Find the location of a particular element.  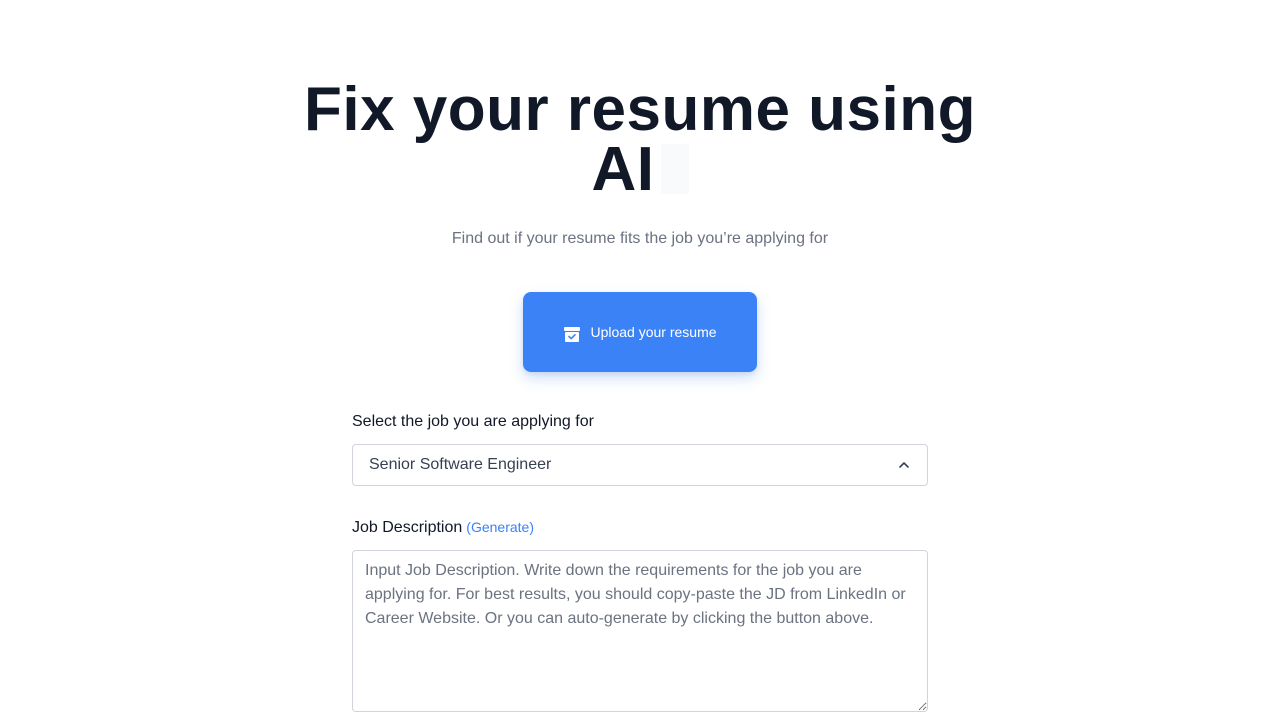

job-select-value: Senior Software Engineer is located at coordinates (460, 464).